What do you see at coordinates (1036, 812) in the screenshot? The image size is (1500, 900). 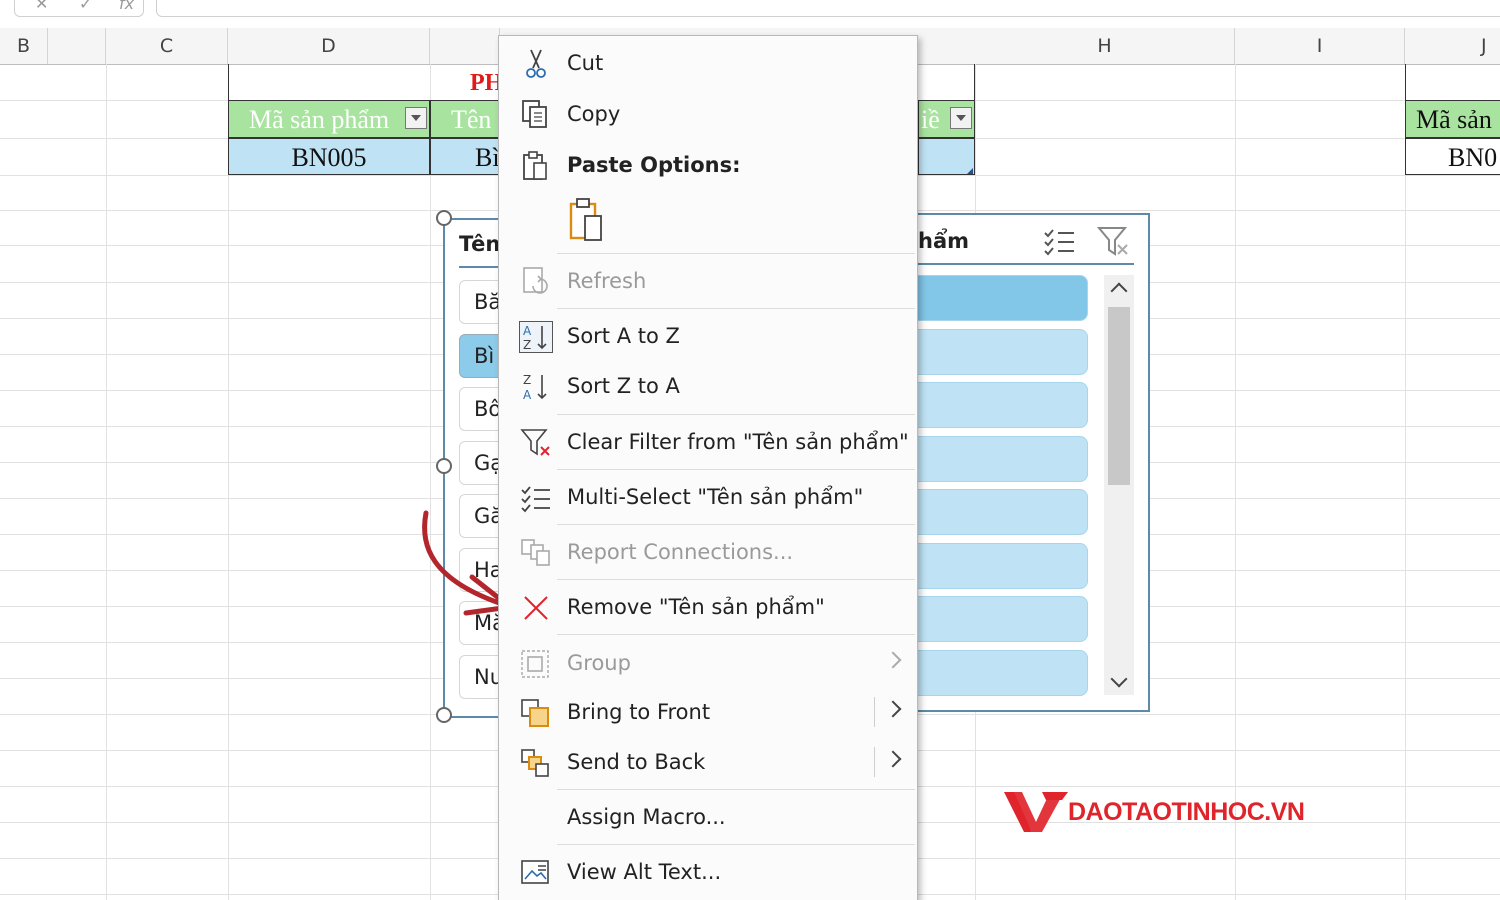 I see `logo-v-icon` at bounding box center [1036, 812].